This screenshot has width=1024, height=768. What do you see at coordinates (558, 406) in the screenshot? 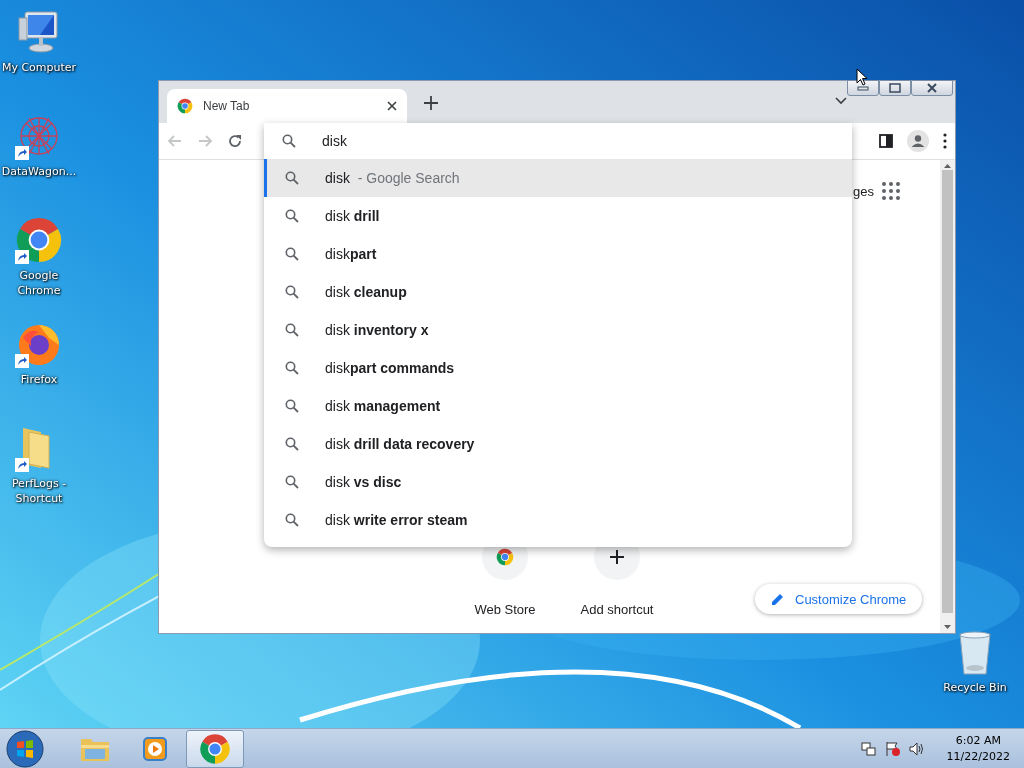
I see `suggestion-item: disk management` at bounding box center [558, 406].